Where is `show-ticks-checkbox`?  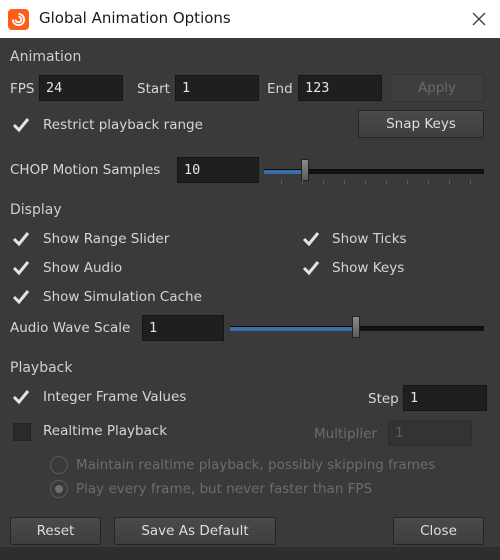
show-ticks-checkbox is located at coordinates (312, 239).